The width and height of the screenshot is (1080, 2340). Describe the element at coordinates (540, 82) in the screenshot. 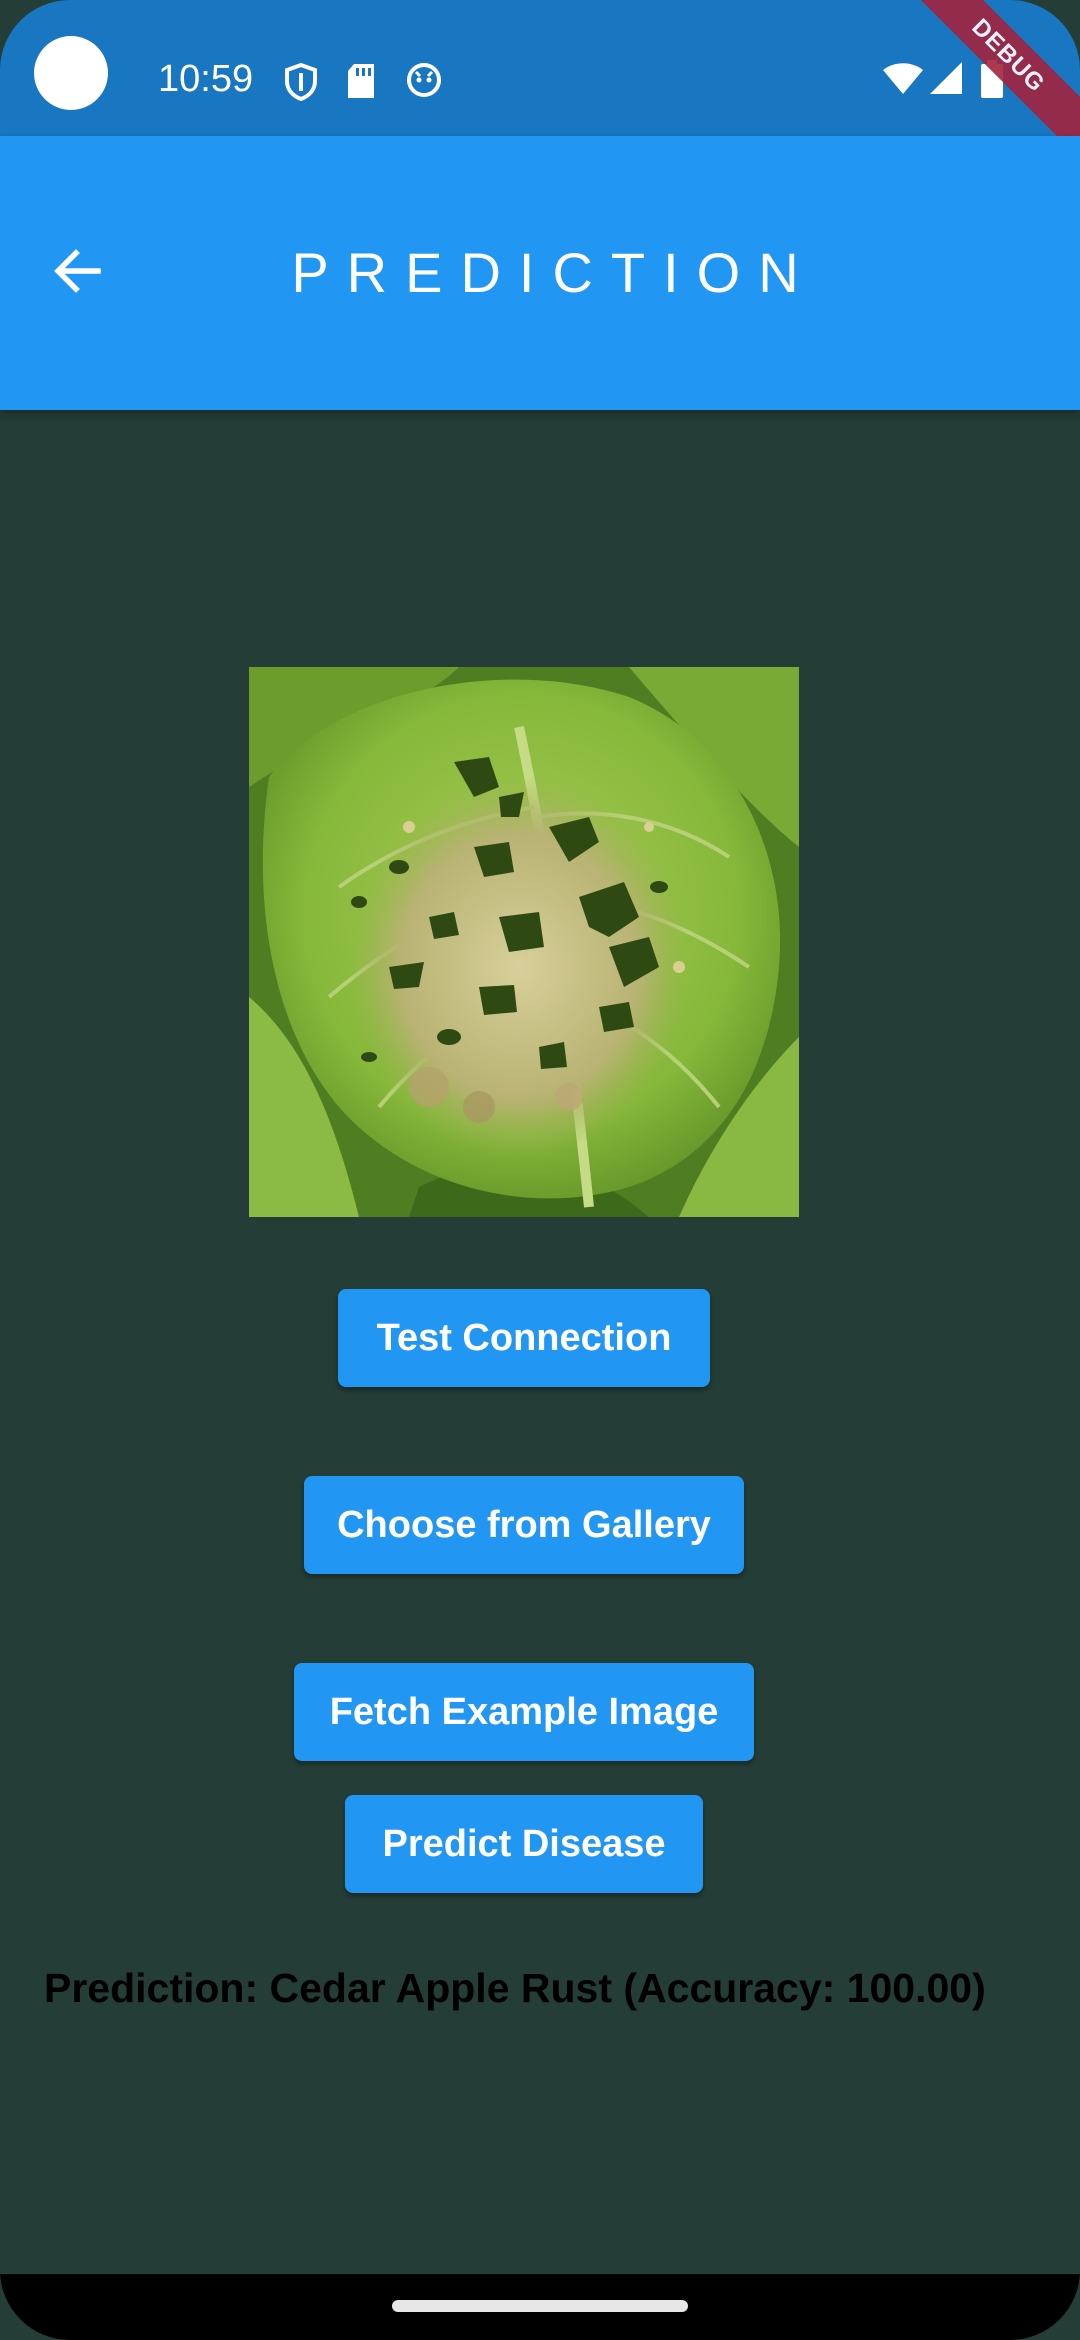

I see `status-bar: 10:59 DEBUG` at that location.